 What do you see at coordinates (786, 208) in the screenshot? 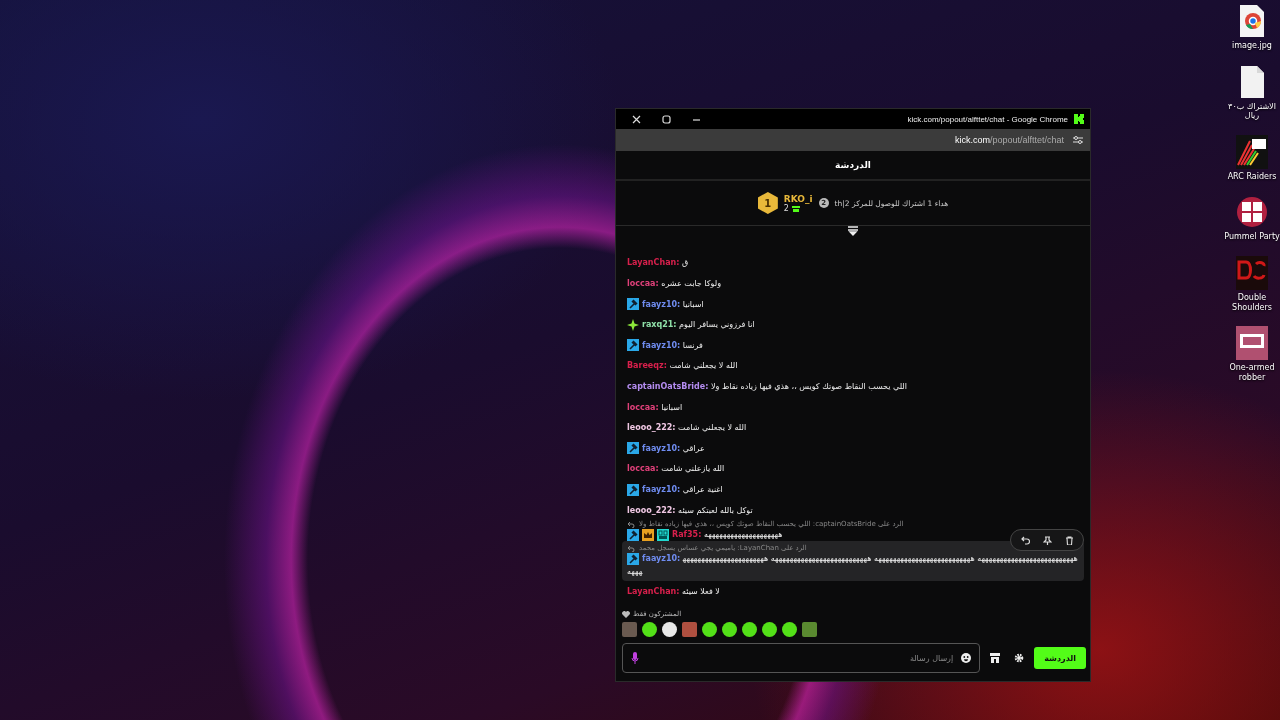
I see `gift-count: 2` at bounding box center [786, 208].